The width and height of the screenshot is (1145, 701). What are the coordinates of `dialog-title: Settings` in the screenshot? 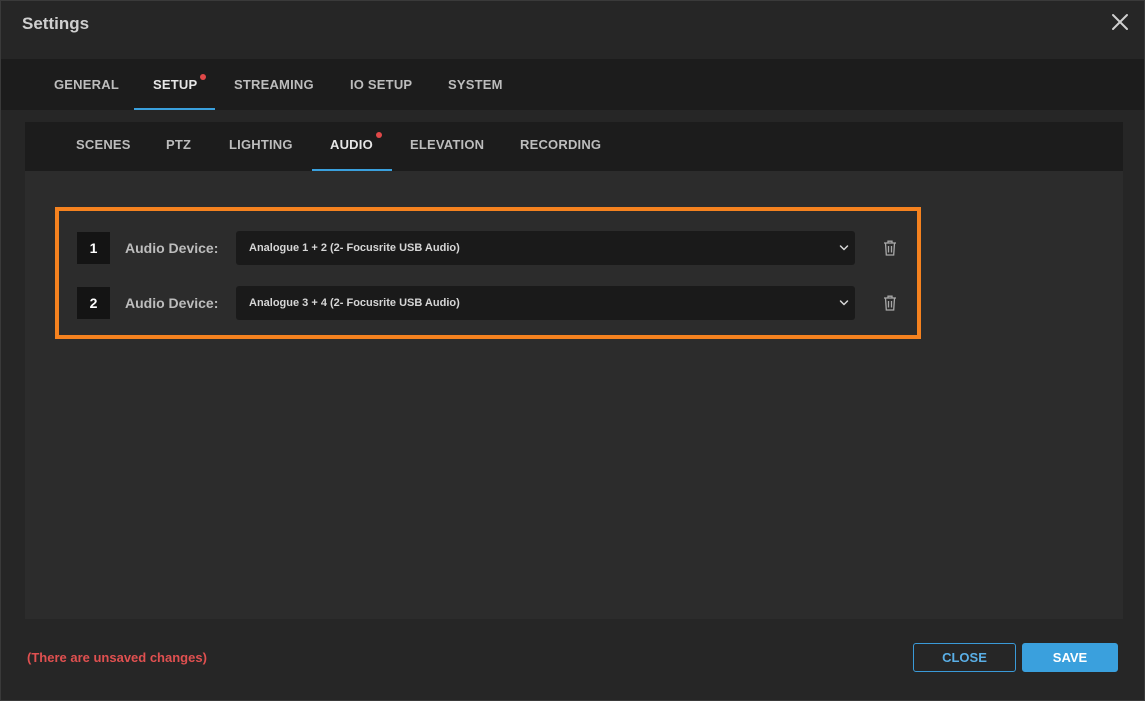 It's located at (56, 23).